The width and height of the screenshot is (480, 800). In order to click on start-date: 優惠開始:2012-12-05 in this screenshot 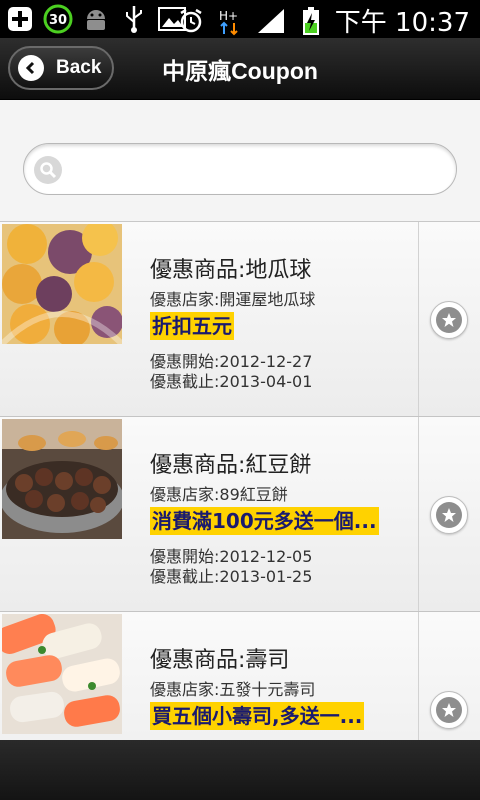, I will do `click(231, 556)`.